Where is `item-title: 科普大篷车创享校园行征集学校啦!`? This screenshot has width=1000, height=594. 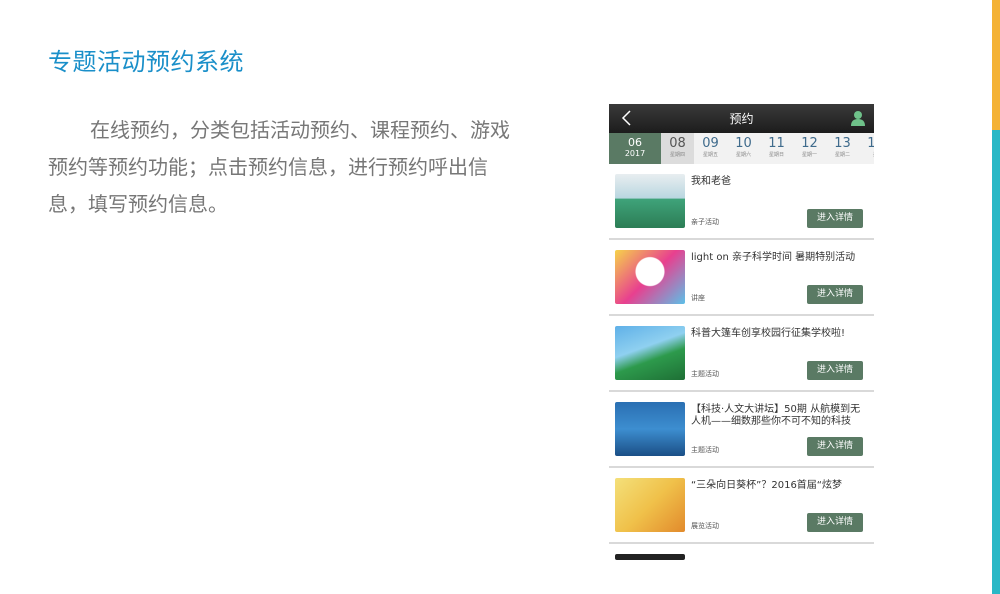 item-title: 科普大篷车创享校园行征集学校啦! is located at coordinates (768, 333).